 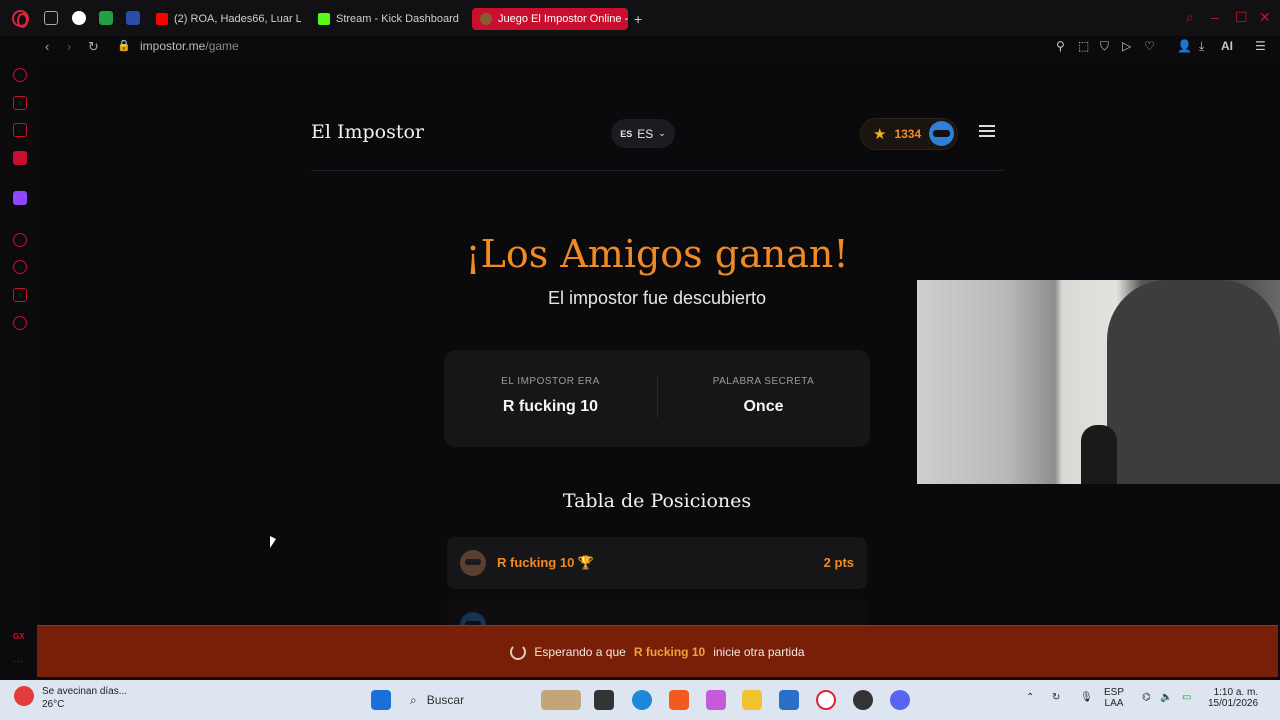 I want to click on aria-icon, so click(x=20, y=75).